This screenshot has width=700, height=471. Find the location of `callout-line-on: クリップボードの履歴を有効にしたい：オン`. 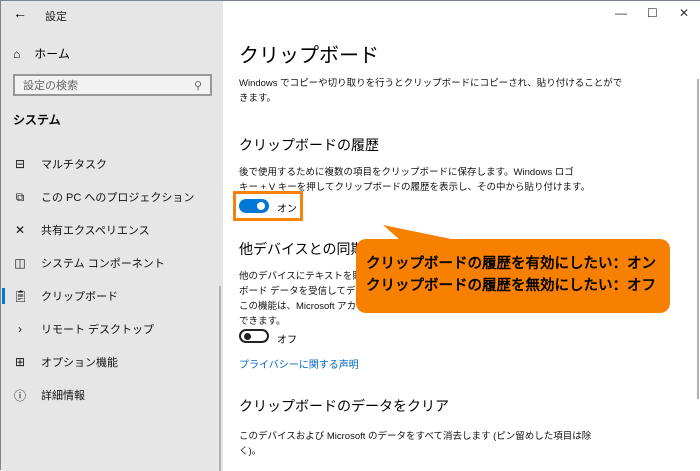

callout-line-on: クリップボードの履歴を有効にしたい：オン is located at coordinates (511, 264).